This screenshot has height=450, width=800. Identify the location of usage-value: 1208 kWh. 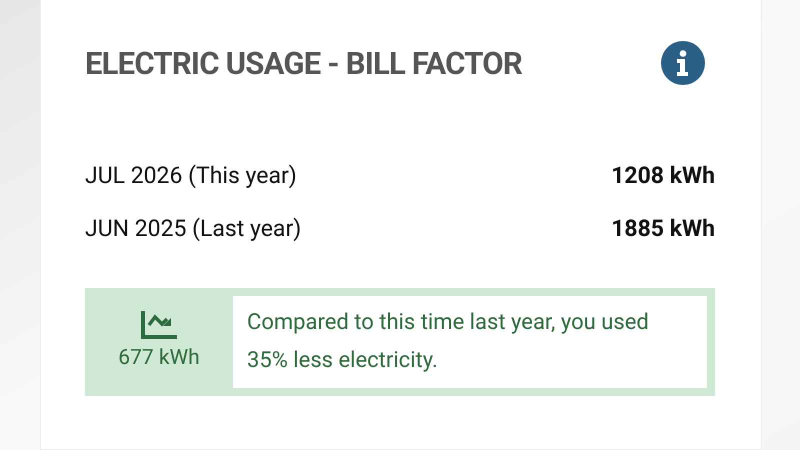
(663, 176).